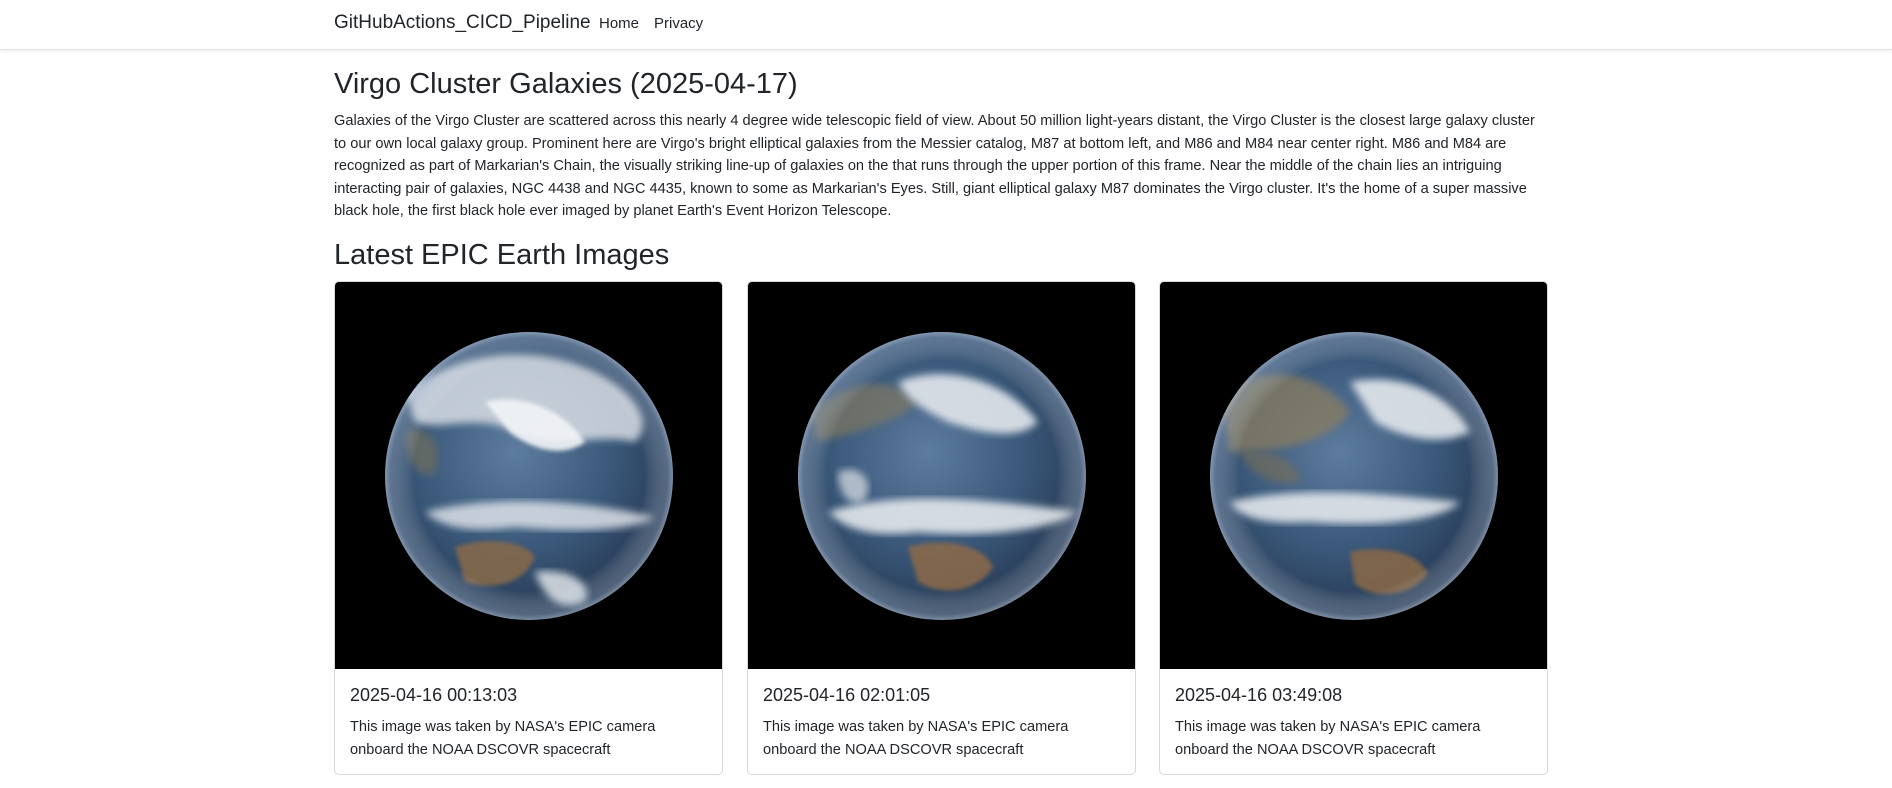 Image resolution: width=1892 pixels, height=788 pixels. What do you see at coordinates (462, 23) in the screenshot?
I see `brand-link: GitHubActions_CICD_Pipeline` at bounding box center [462, 23].